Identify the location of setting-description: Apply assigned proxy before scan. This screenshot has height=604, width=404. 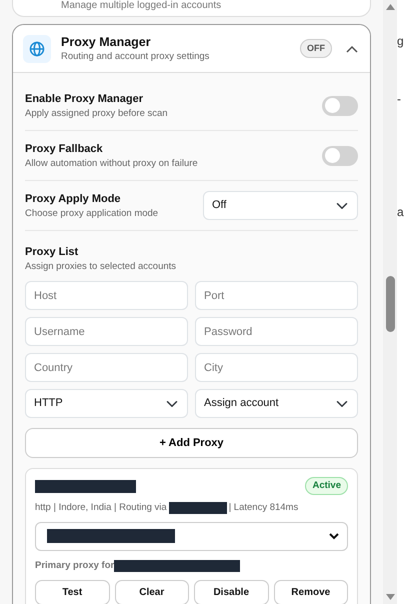
(96, 113).